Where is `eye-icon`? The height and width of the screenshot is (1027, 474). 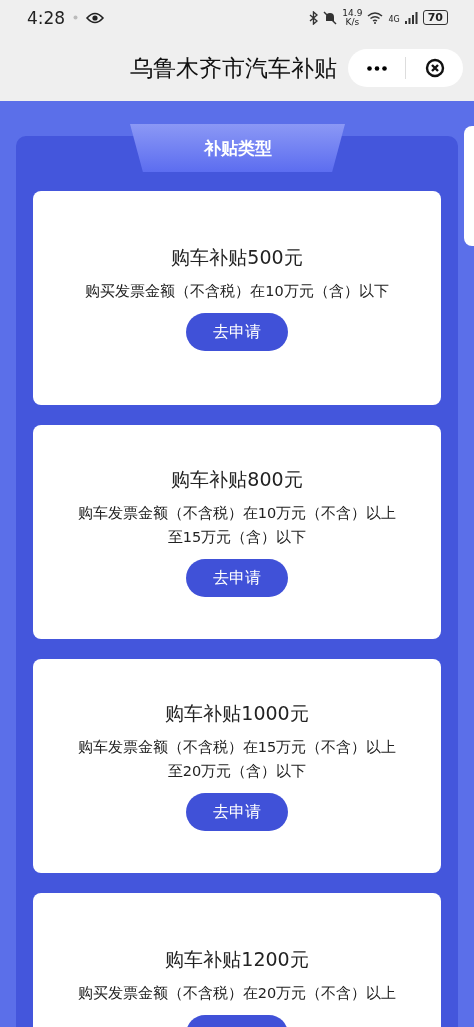 eye-icon is located at coordinates (95, 17).